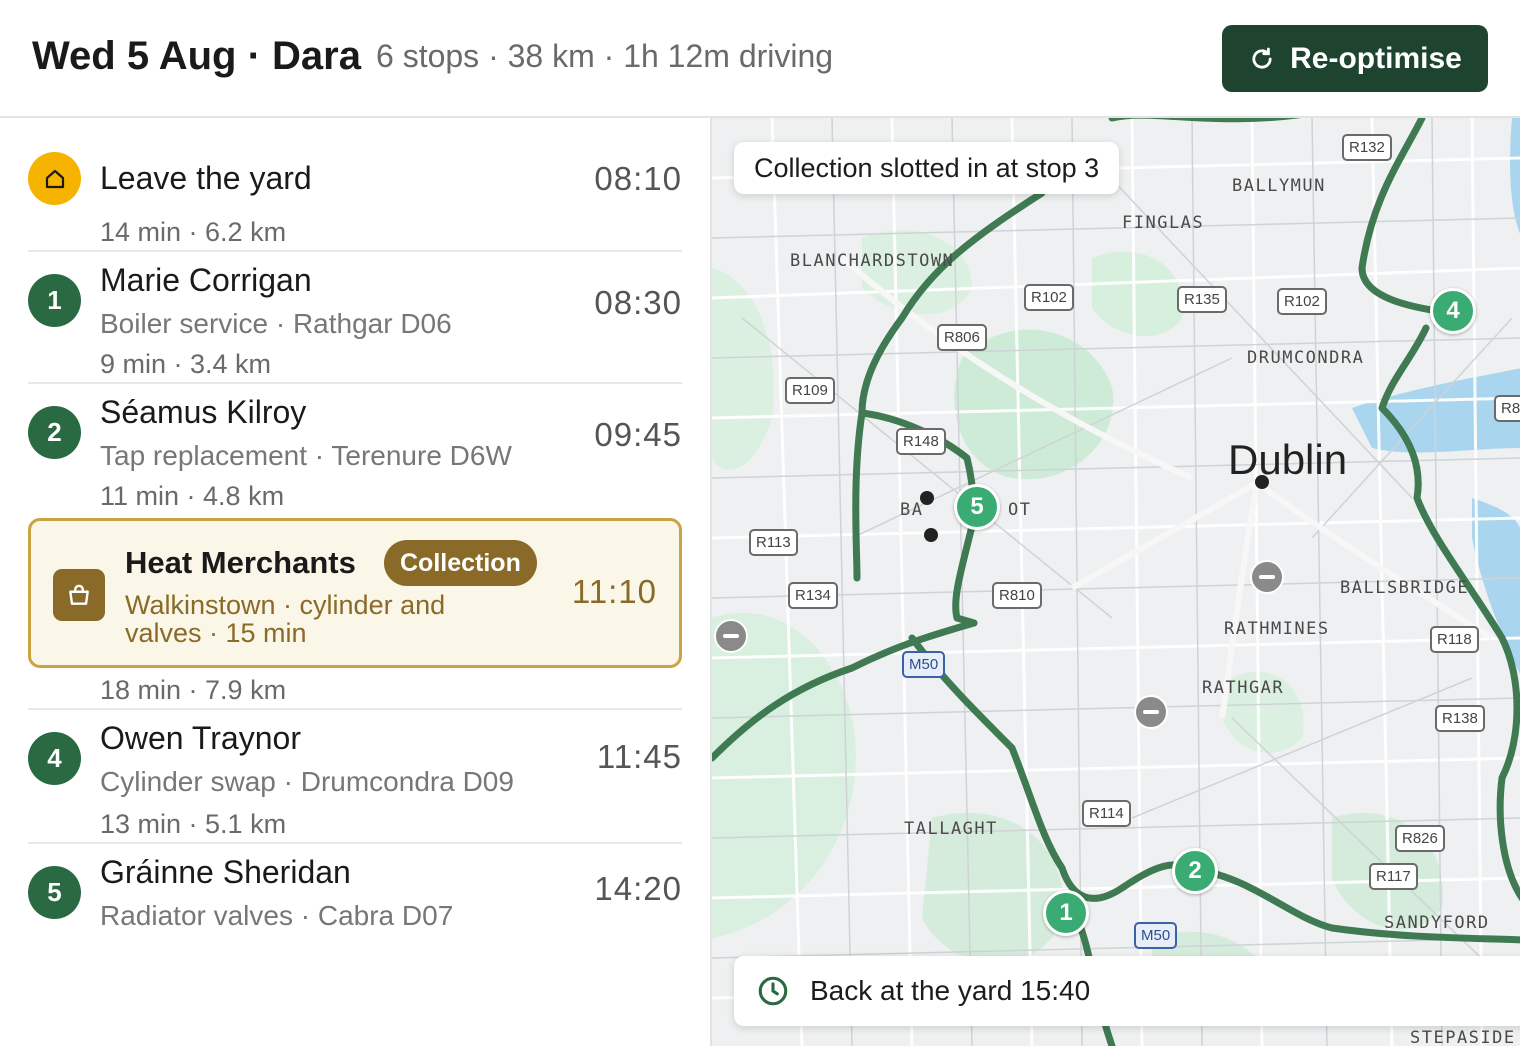 The image size is (1520, 1046). What do you see at coordinates (1066, 913) in the screenshot?
I see `map-pin-stop-1: 1` at bounding box center [1066, 913].